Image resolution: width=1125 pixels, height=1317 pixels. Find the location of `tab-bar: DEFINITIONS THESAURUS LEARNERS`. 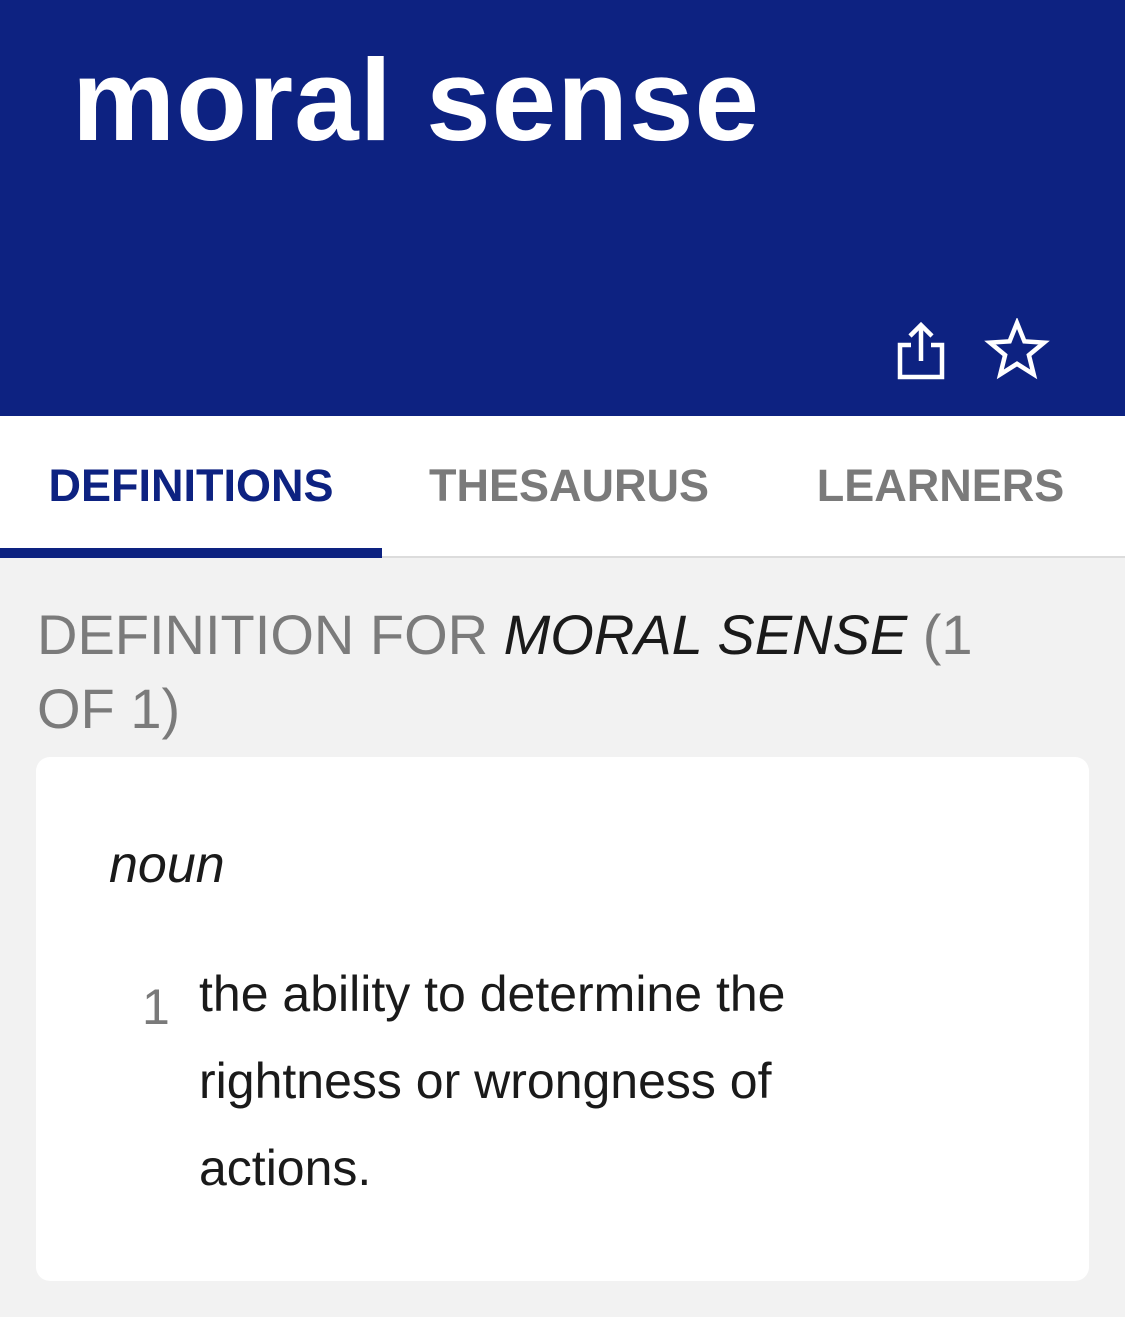

tab-bar: DEFINITIONS THESAURUS LEARNERS is located at coordinates (562, 487).